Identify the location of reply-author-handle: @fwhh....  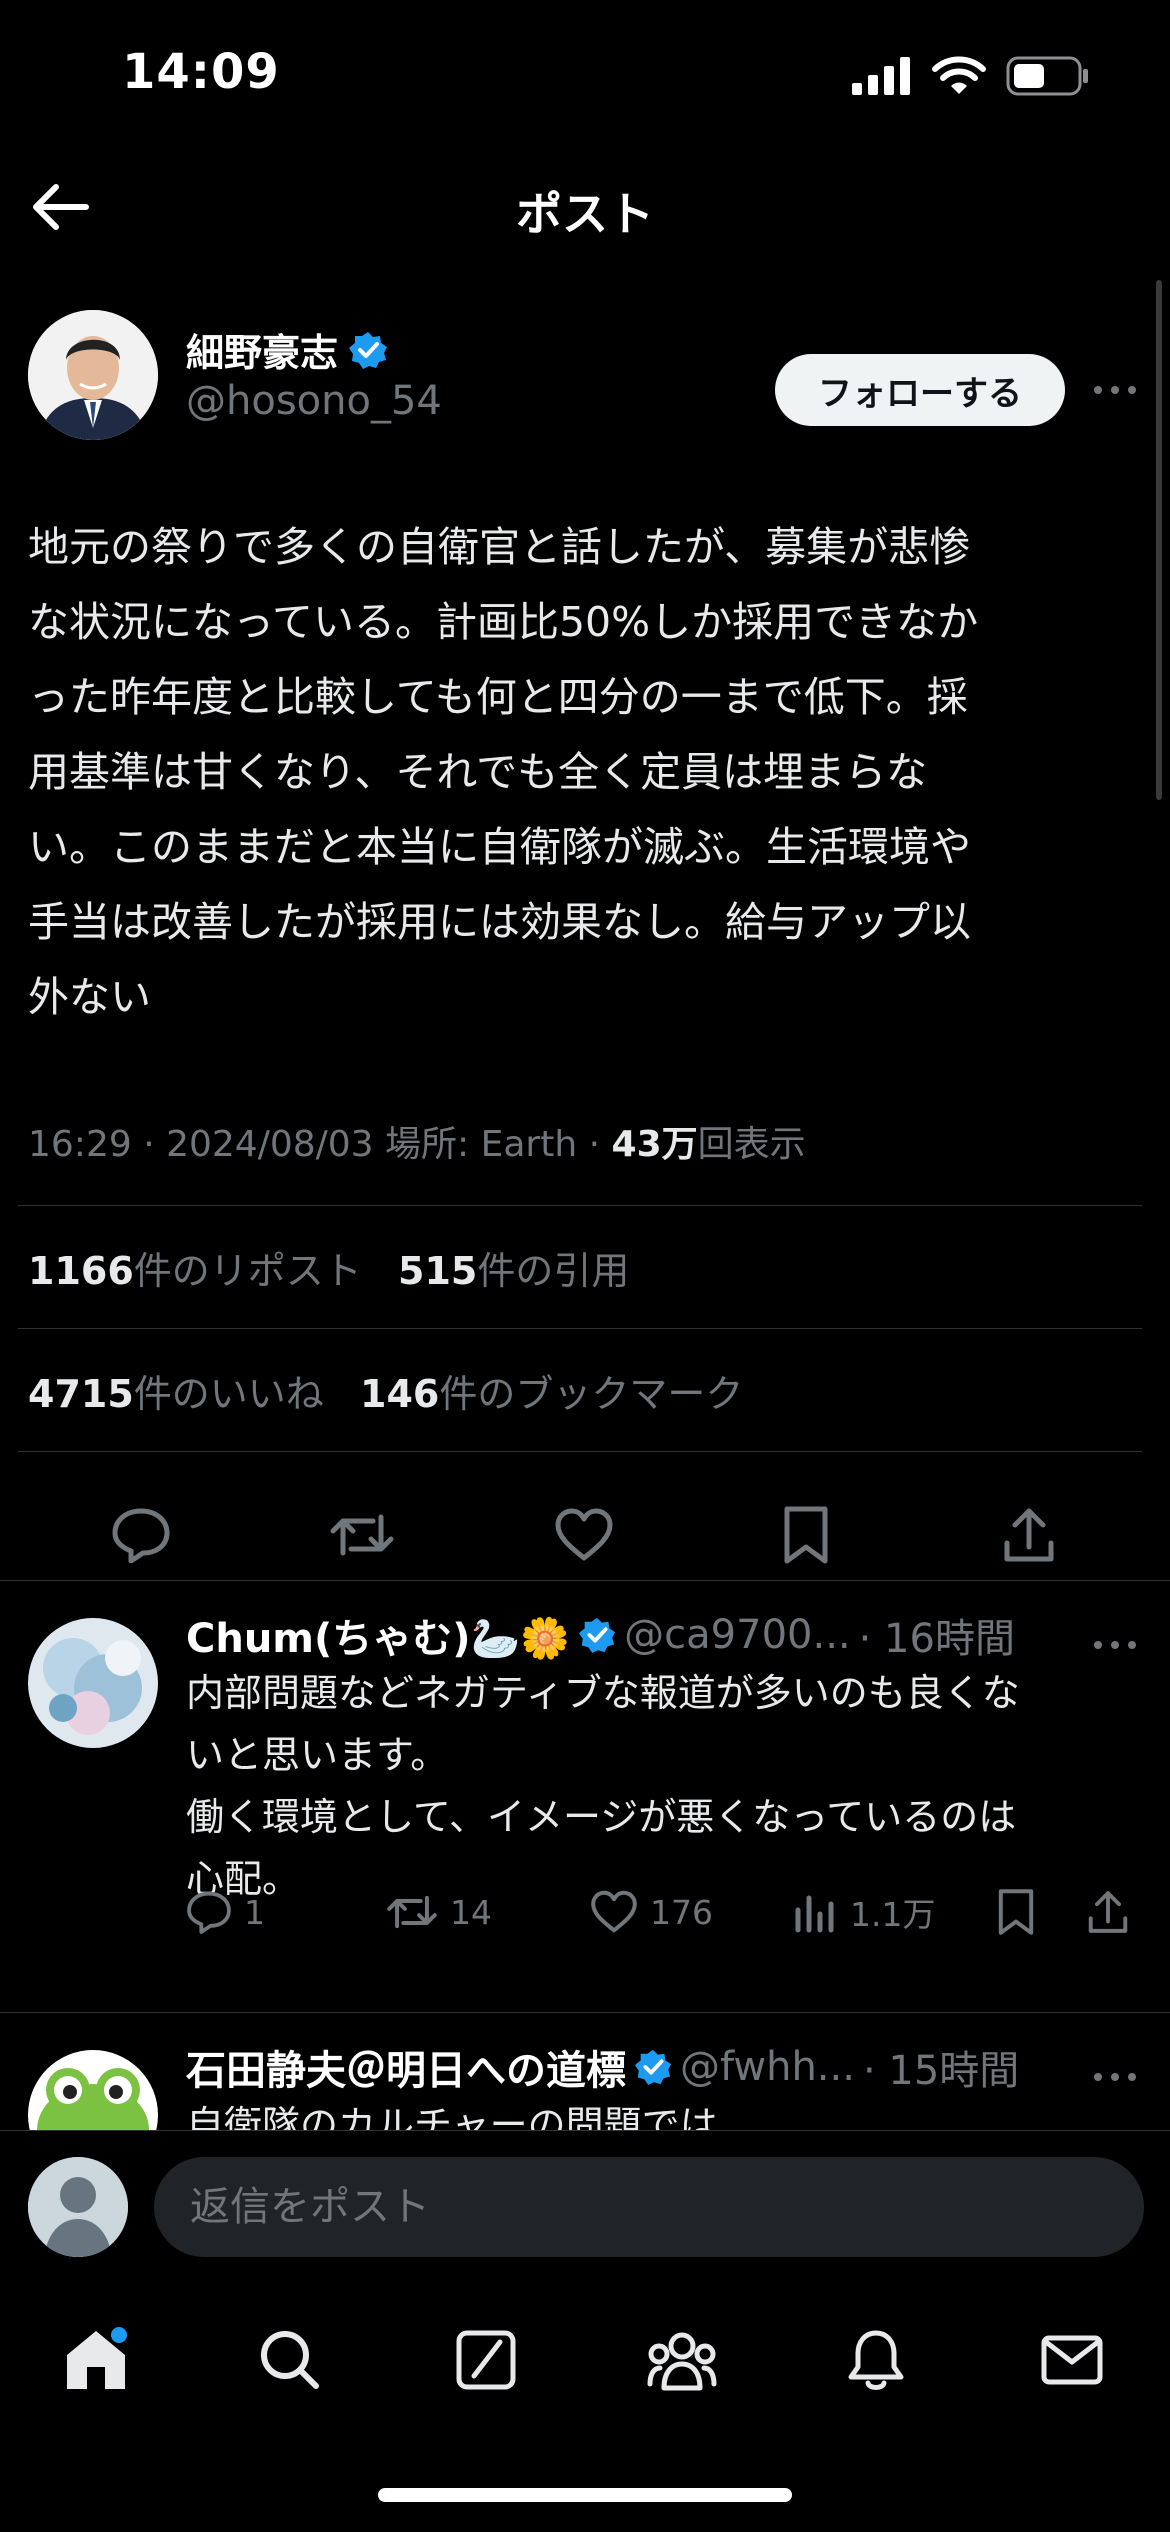
(767, 2067).